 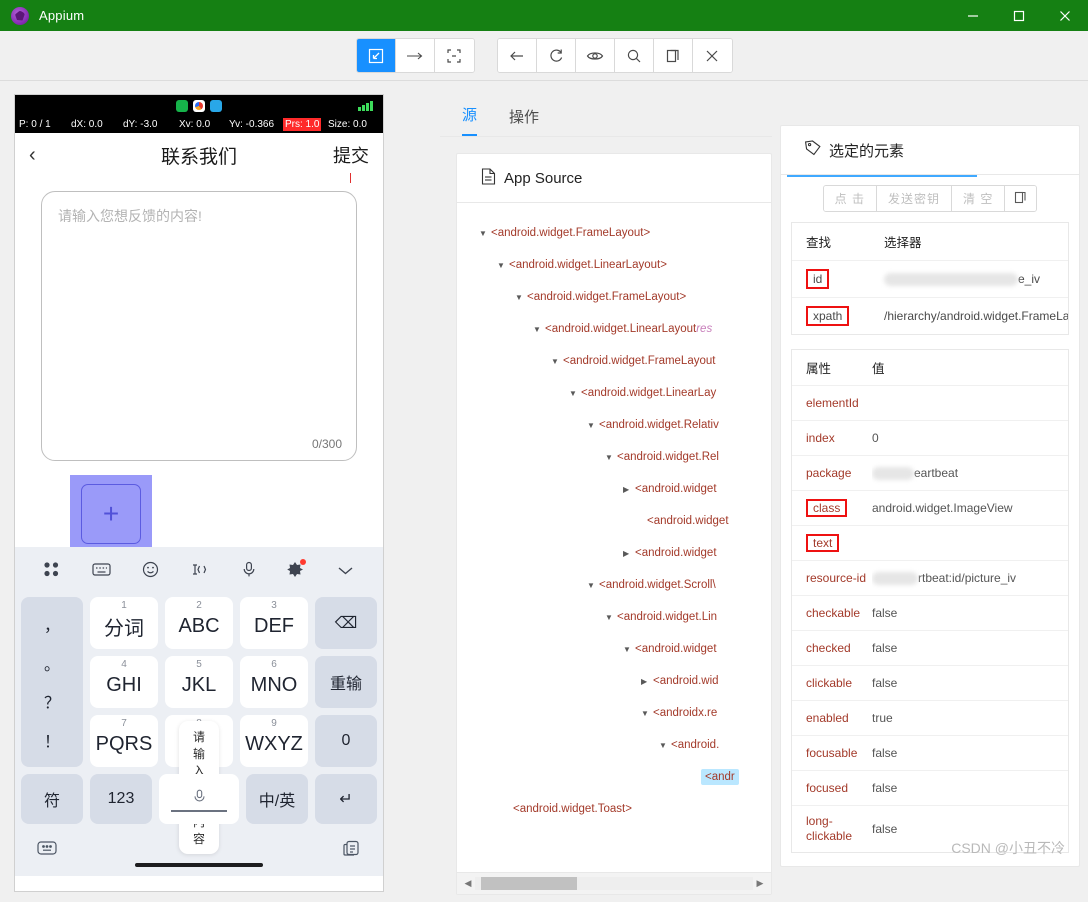 What do you see at coordinates (345, 572) in the screenshot?
I see `chevron-down-icon` at bounding box center [345, 572].